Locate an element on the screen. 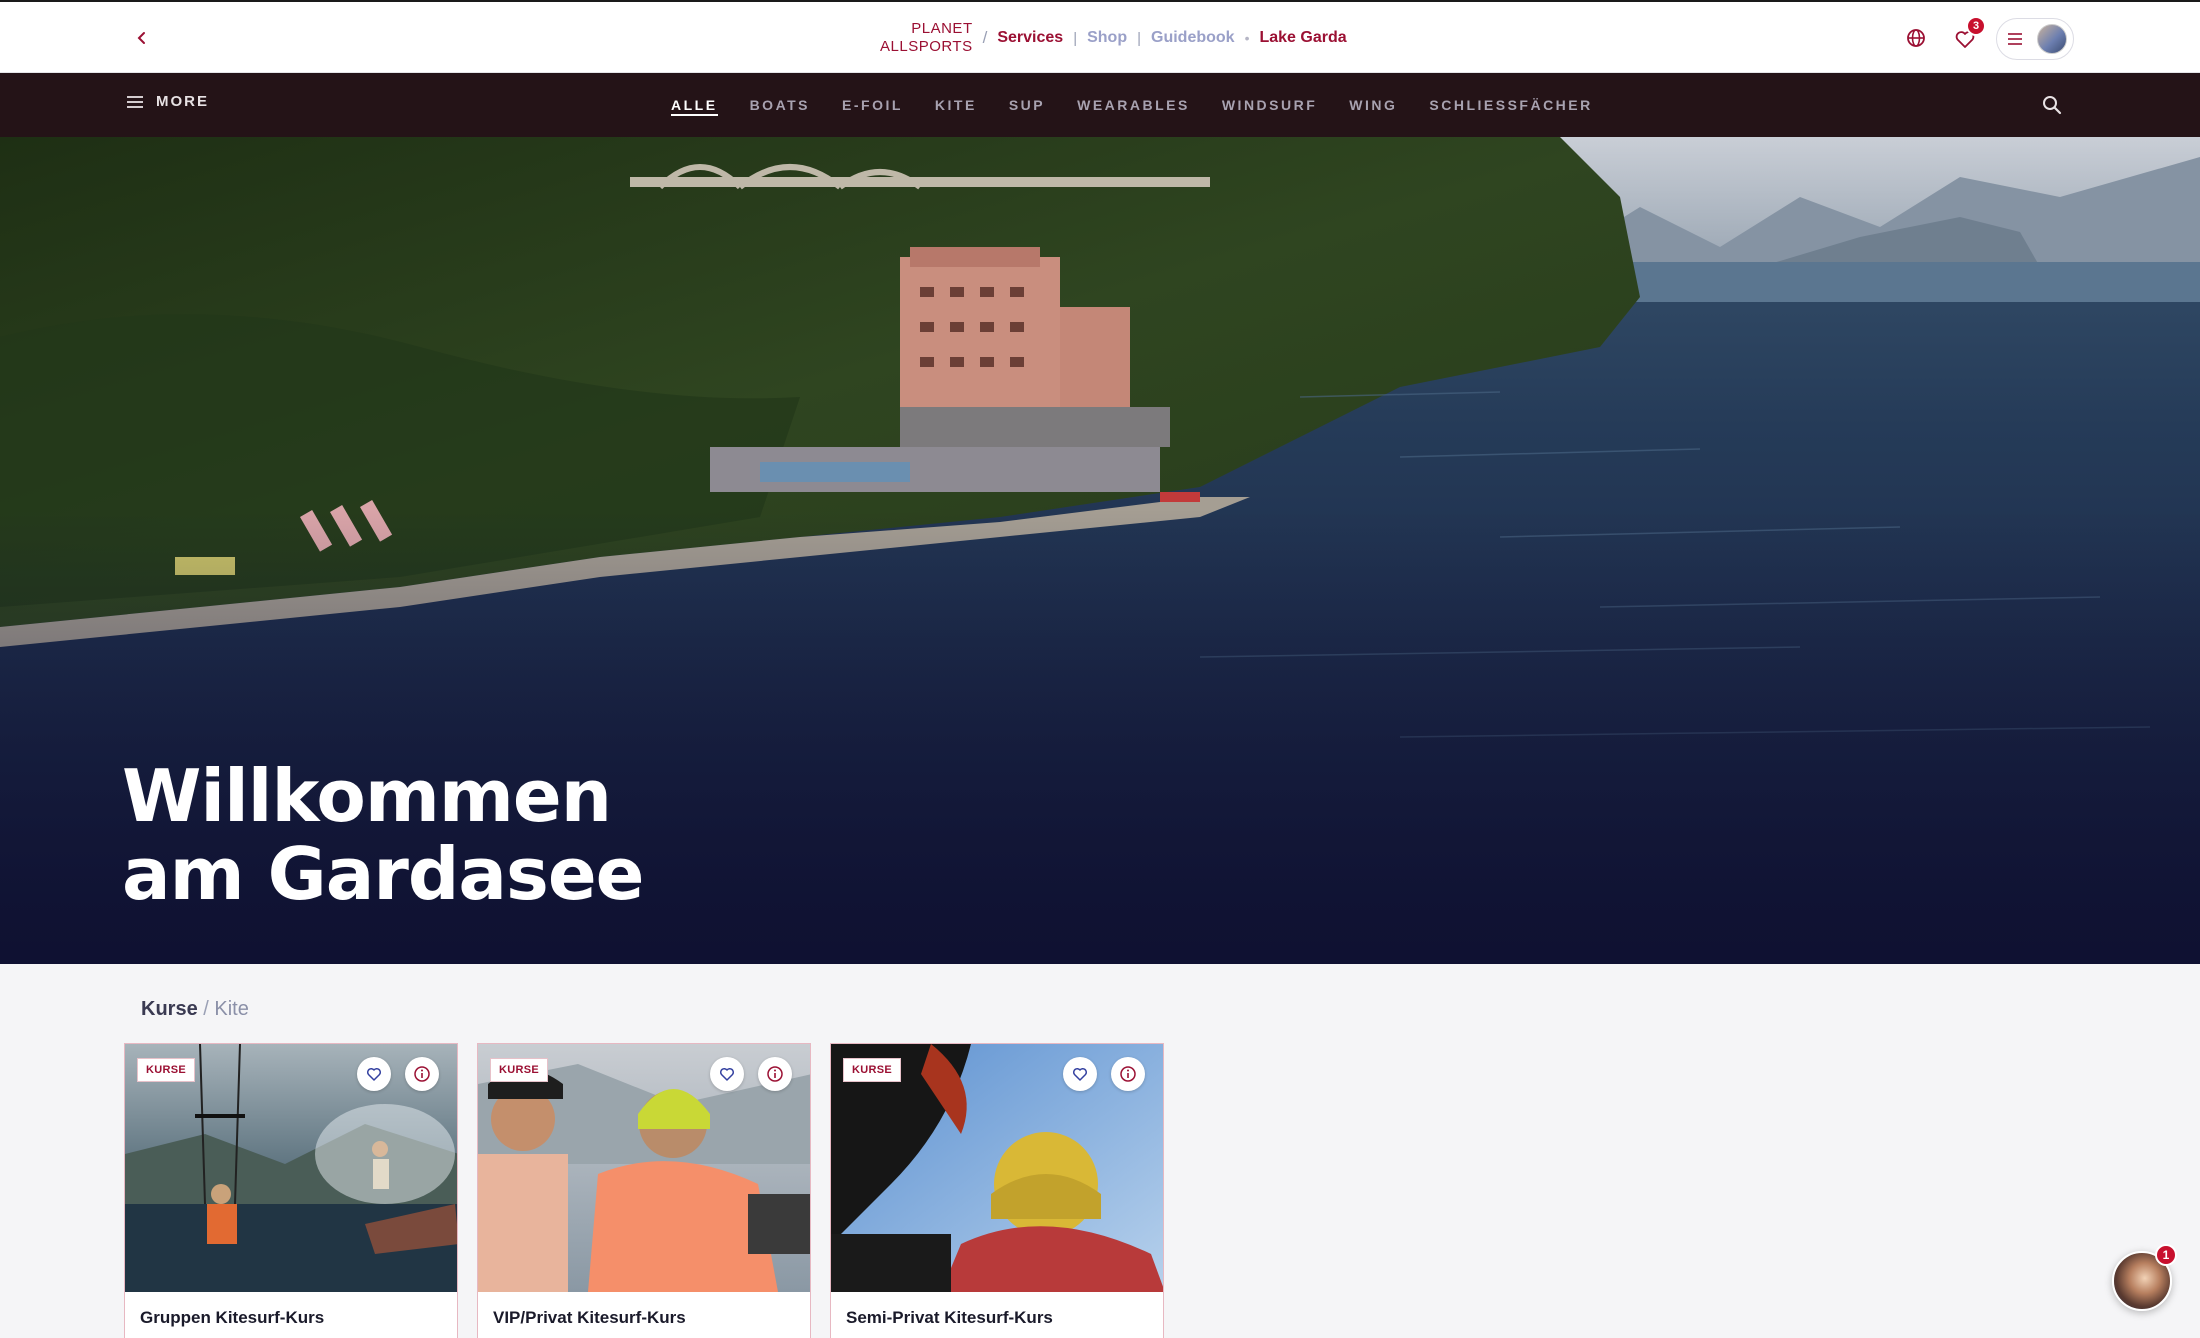 This screenshot has height=1338, width=2200. course-title: Gruppen Kitesurf-Kurs is located at coordinates (232, 1318).